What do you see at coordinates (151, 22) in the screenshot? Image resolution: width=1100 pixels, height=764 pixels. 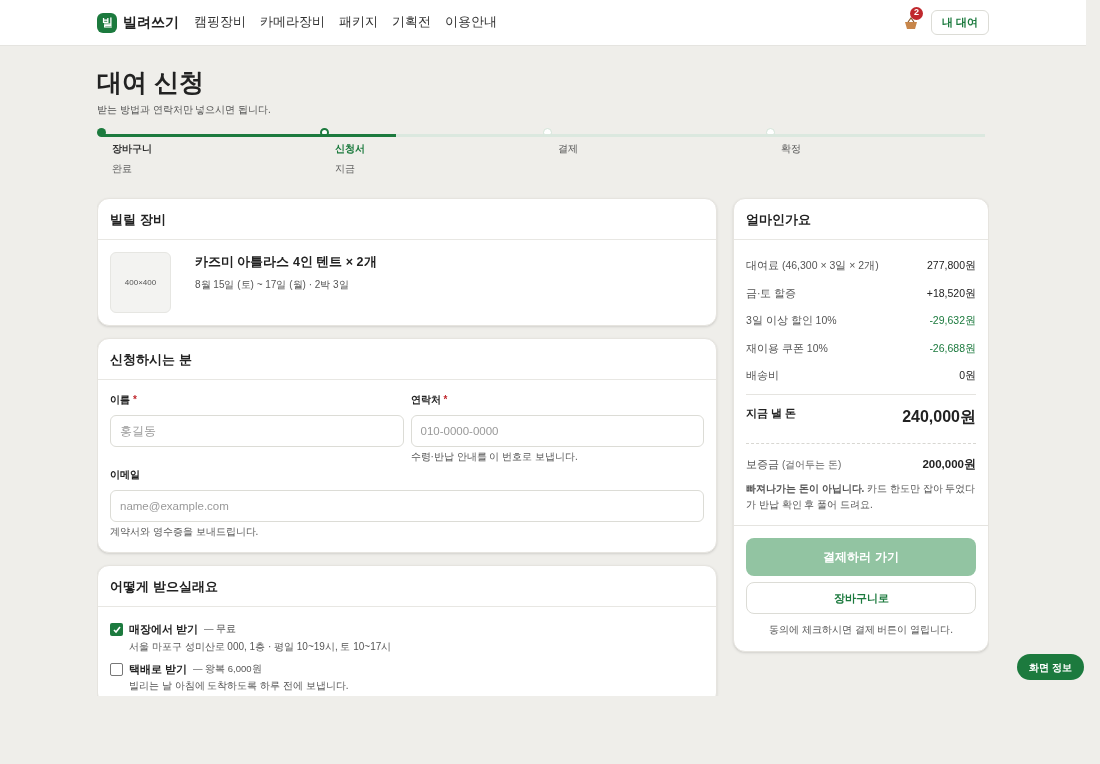 I see `brand-name: 빌려쓰기` at bounding box center [151, 22].